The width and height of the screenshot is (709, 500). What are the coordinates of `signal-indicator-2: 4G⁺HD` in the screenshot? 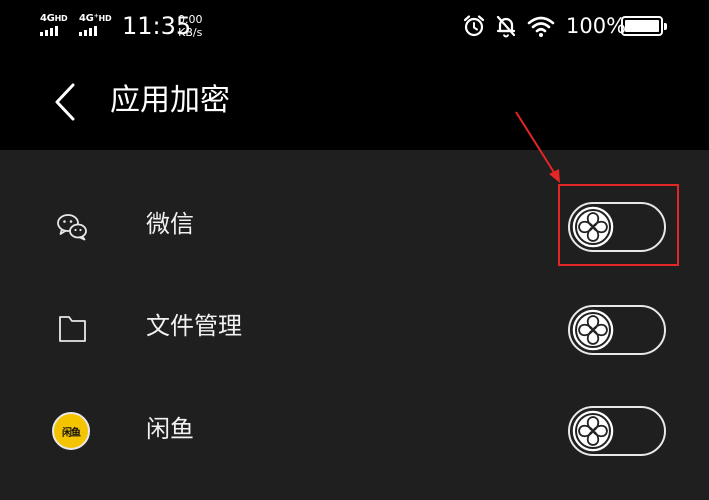 It's located at (95, 25).